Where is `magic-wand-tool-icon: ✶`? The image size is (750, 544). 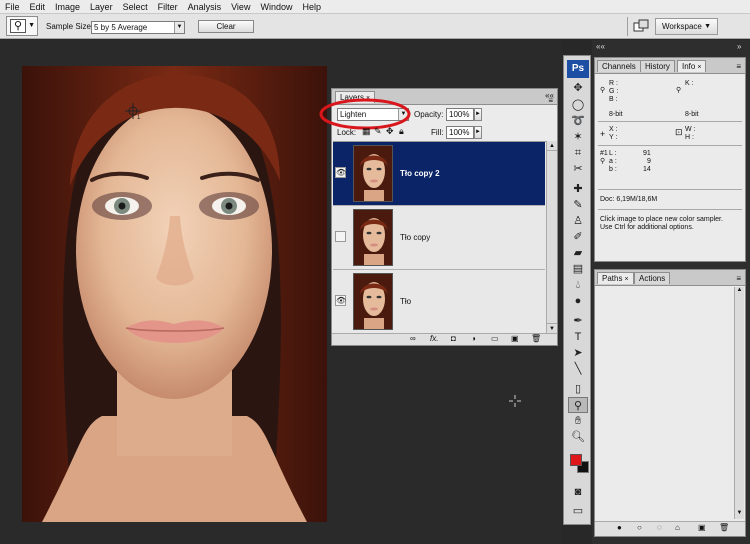 magic-wand-tool-icon: ✶ is located at coordinates (578, 137).